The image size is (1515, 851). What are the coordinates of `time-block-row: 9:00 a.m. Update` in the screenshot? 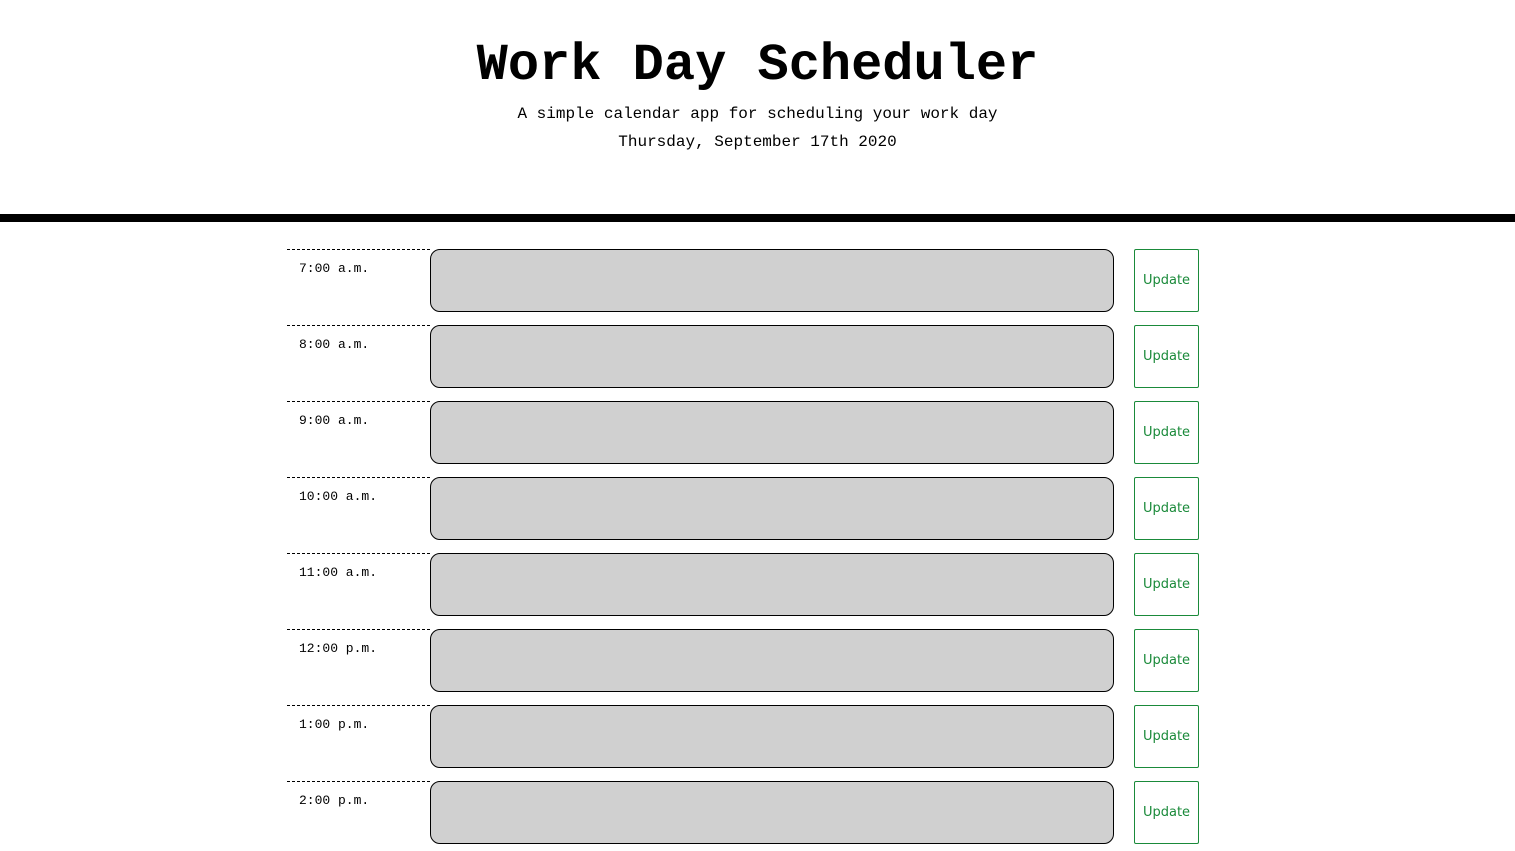 It's located at (743, 432).